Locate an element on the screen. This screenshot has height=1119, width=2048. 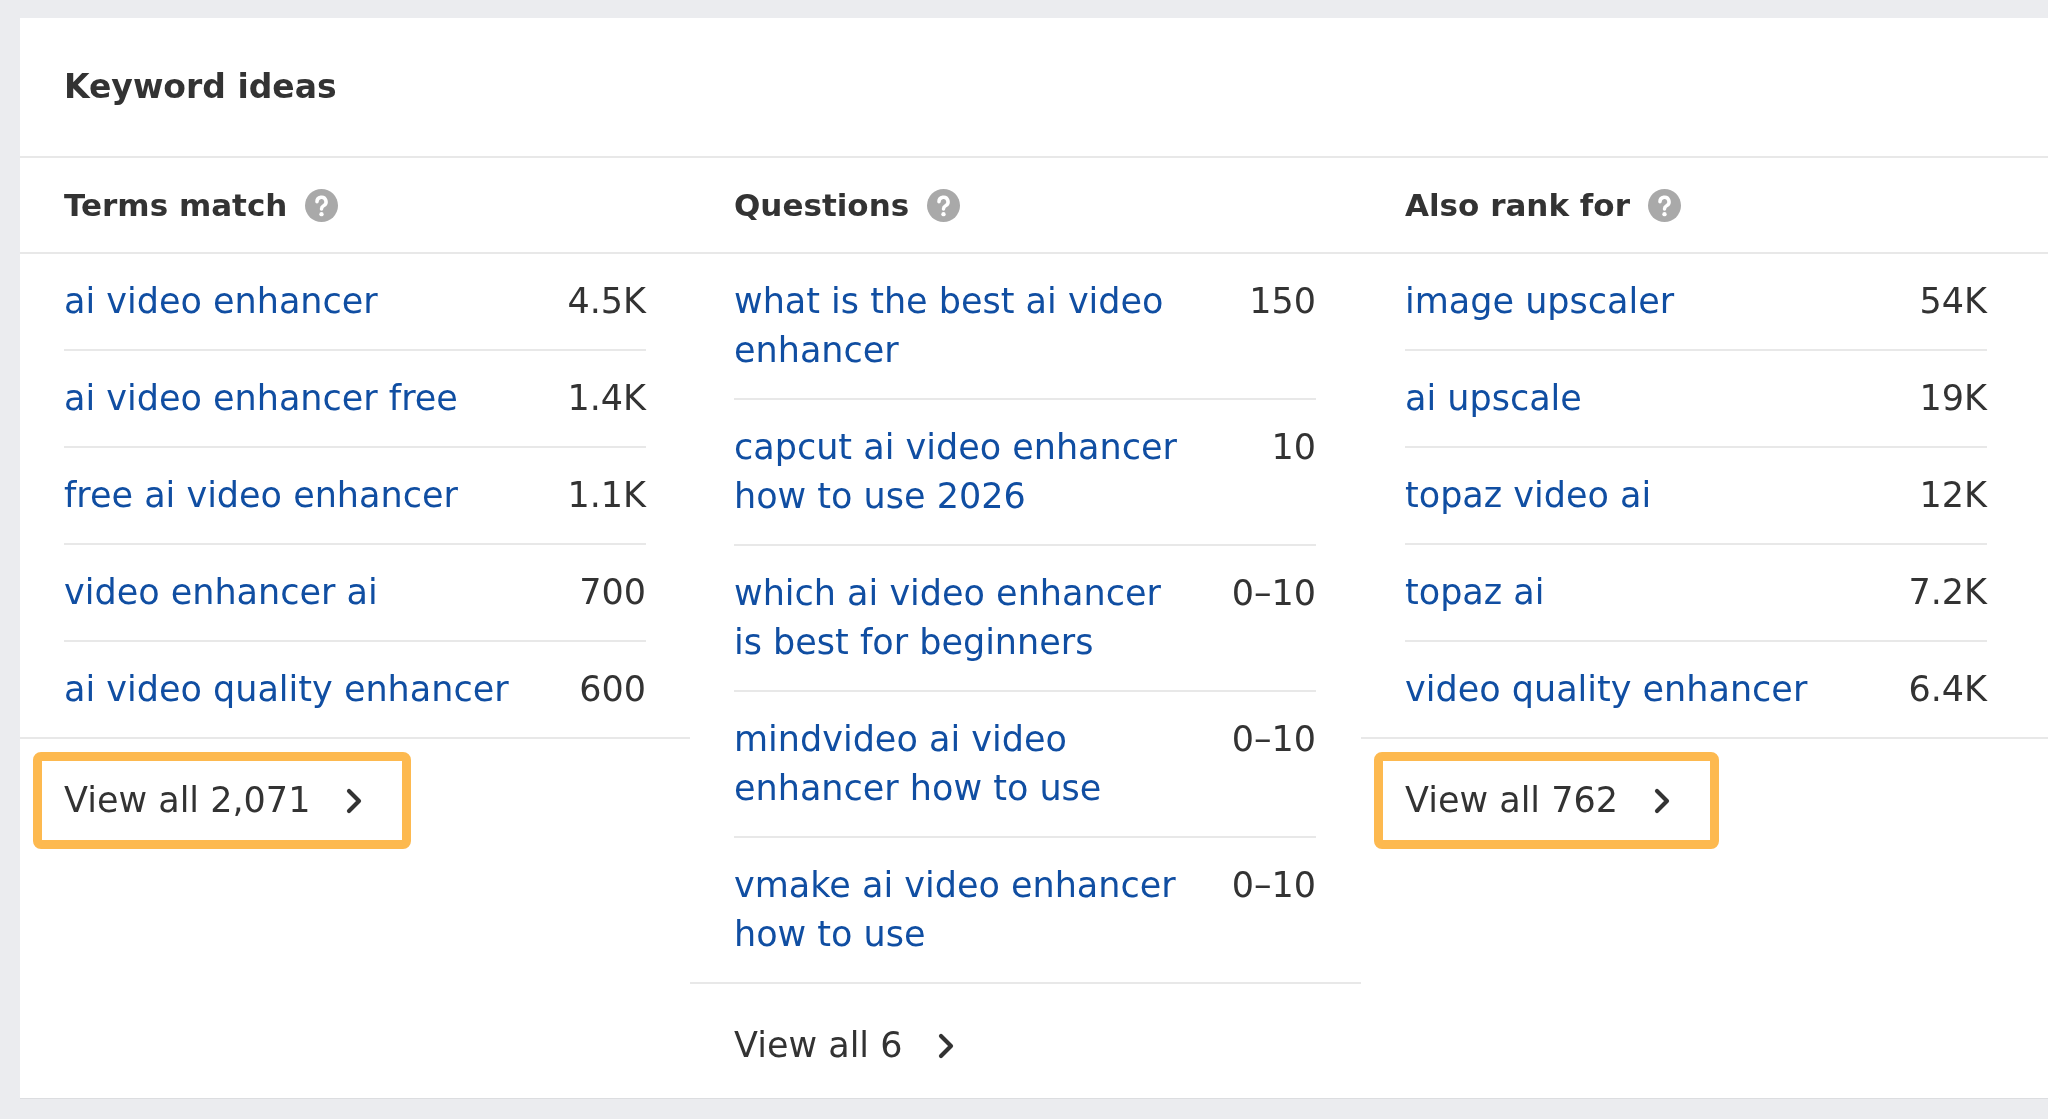
keyword-link: free ai video enhancer is located at coordinates (261, 495).